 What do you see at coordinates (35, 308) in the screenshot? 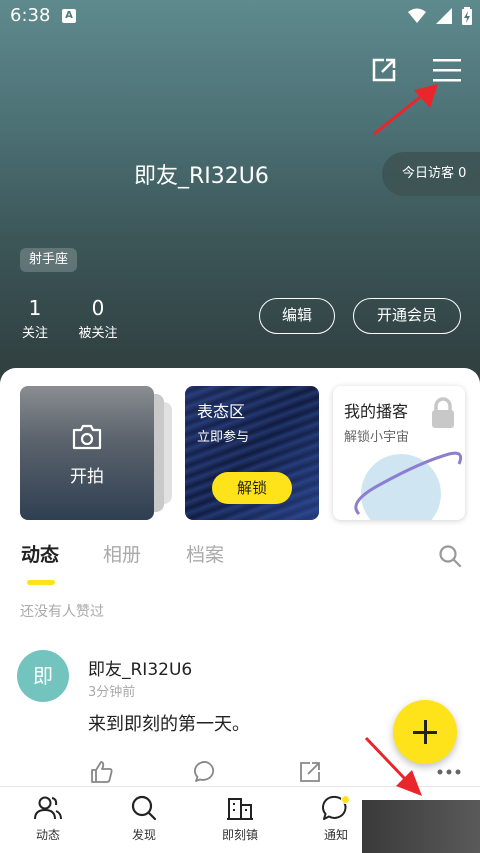
I see `following-count: 1` at bounding box center [35, 308].